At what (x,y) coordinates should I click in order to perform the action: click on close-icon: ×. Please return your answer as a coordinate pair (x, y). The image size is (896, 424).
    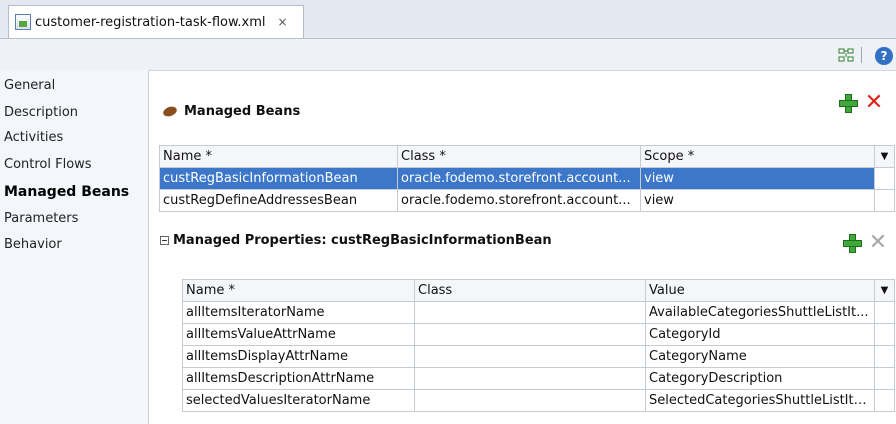
    Looking at the image, I should click on (283, 22).